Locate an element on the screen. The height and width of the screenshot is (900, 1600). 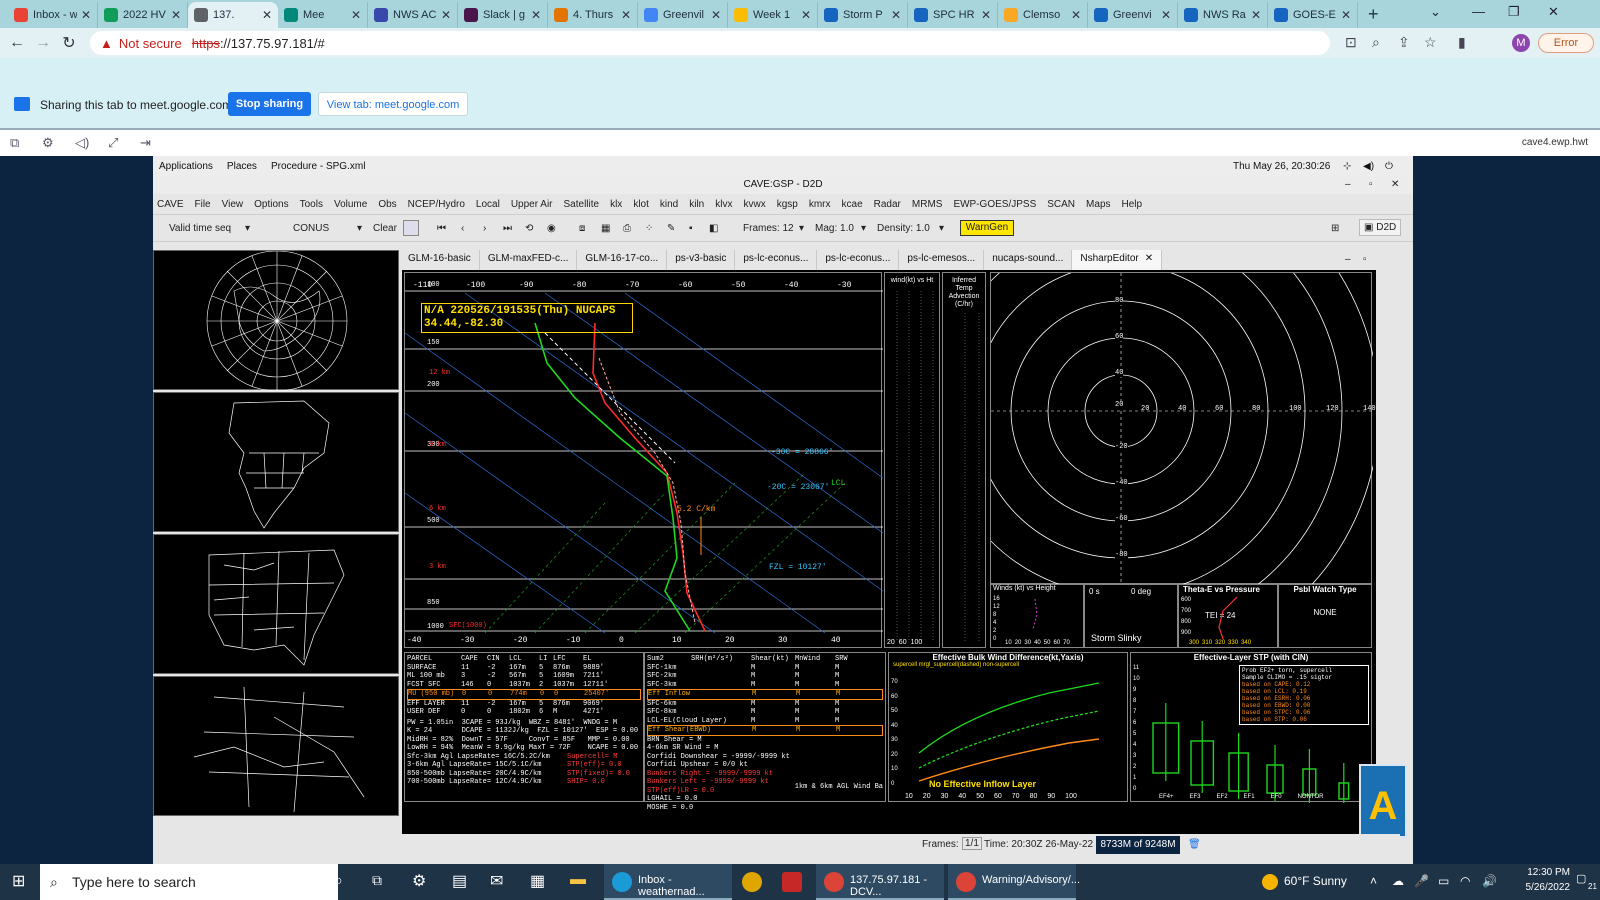
loop-properties-icon: ◉ is located at coordinates (551, 228).